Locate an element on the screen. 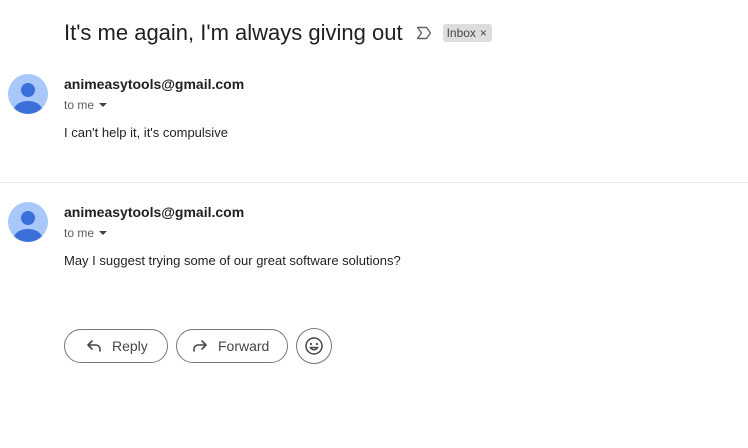 The height and width of the screenshot is (448, 748). inbox-label-text: Inbox is located at coordinates (461, 33).